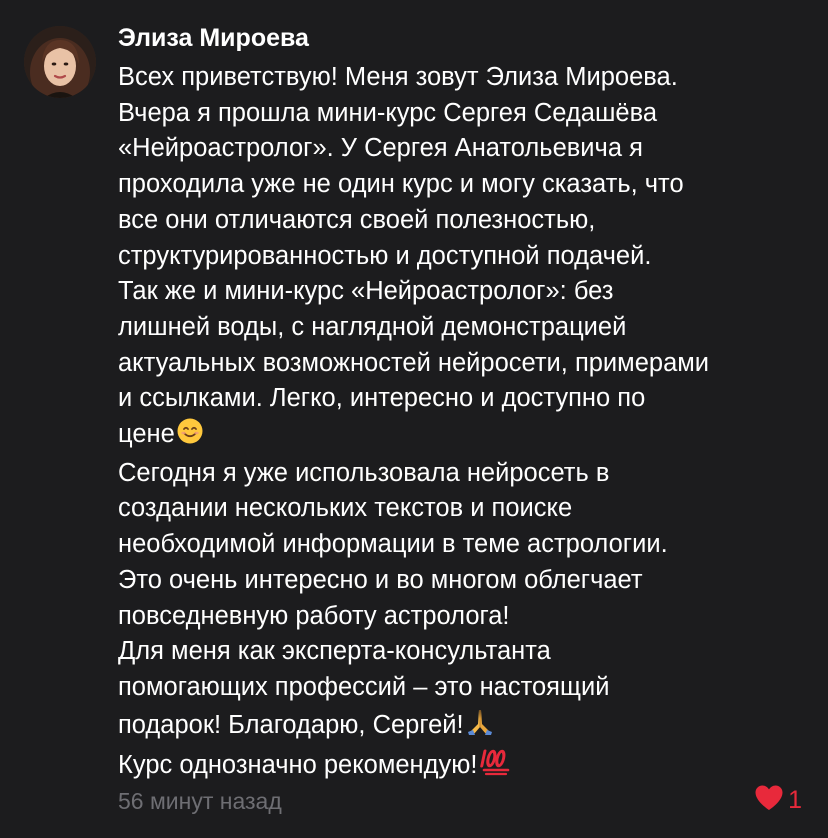 The width and height of the screenshot is (828, 838). What do you see at coordinates (372, 326) in the screenshot?
I see `comment-line: лишней воды, с наглядной демонстрацией` at bounding box center [372, 326].